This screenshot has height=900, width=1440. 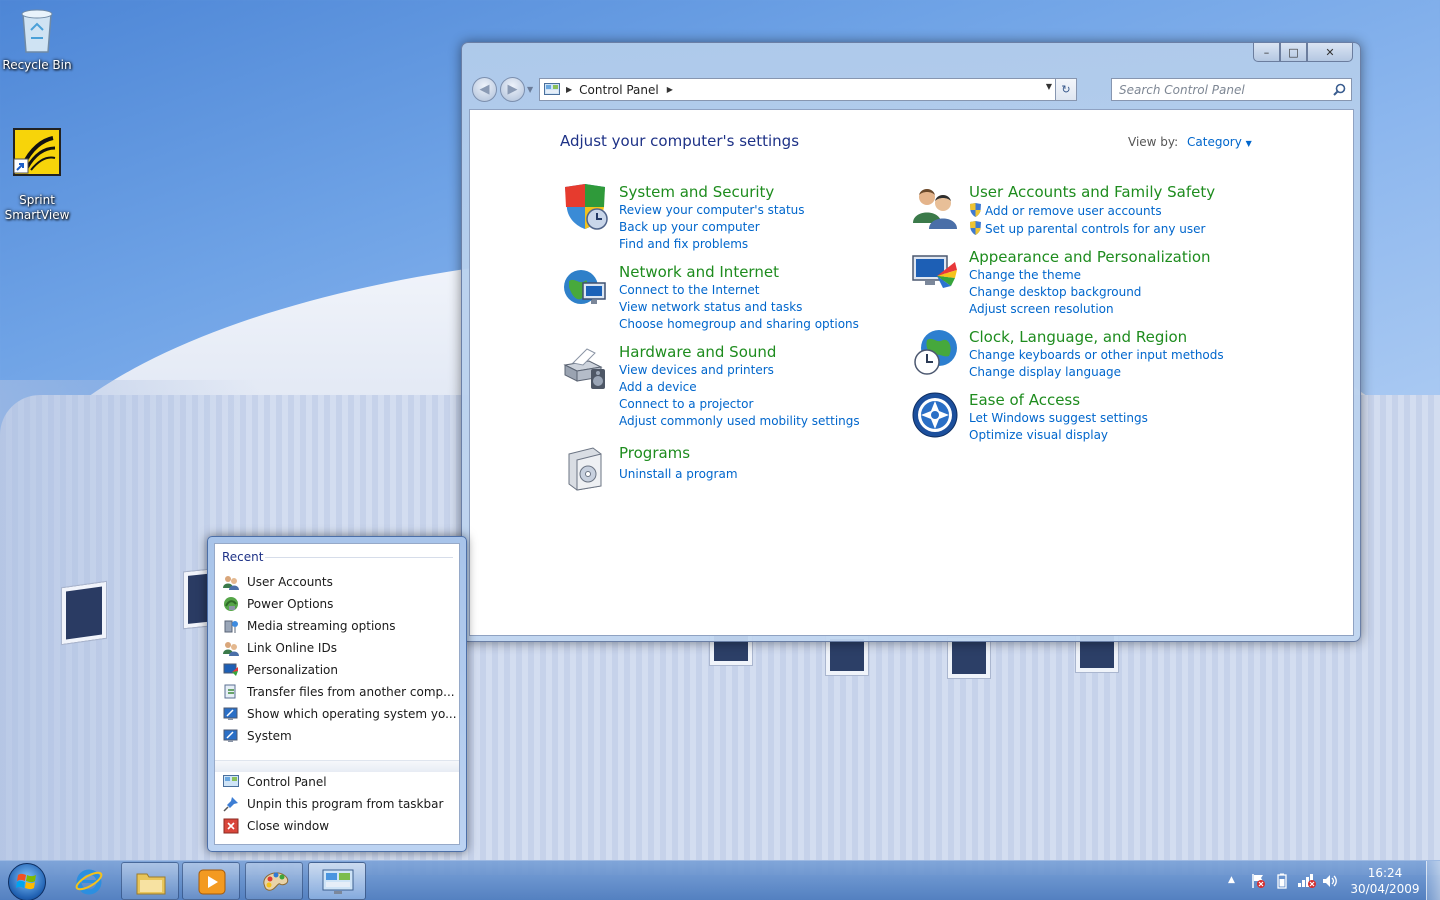 What do you see at coordinates (1090, 257) in the screenshot?
I see `category-title: Appearance and Personalization` at bounding box center [1090, 257].